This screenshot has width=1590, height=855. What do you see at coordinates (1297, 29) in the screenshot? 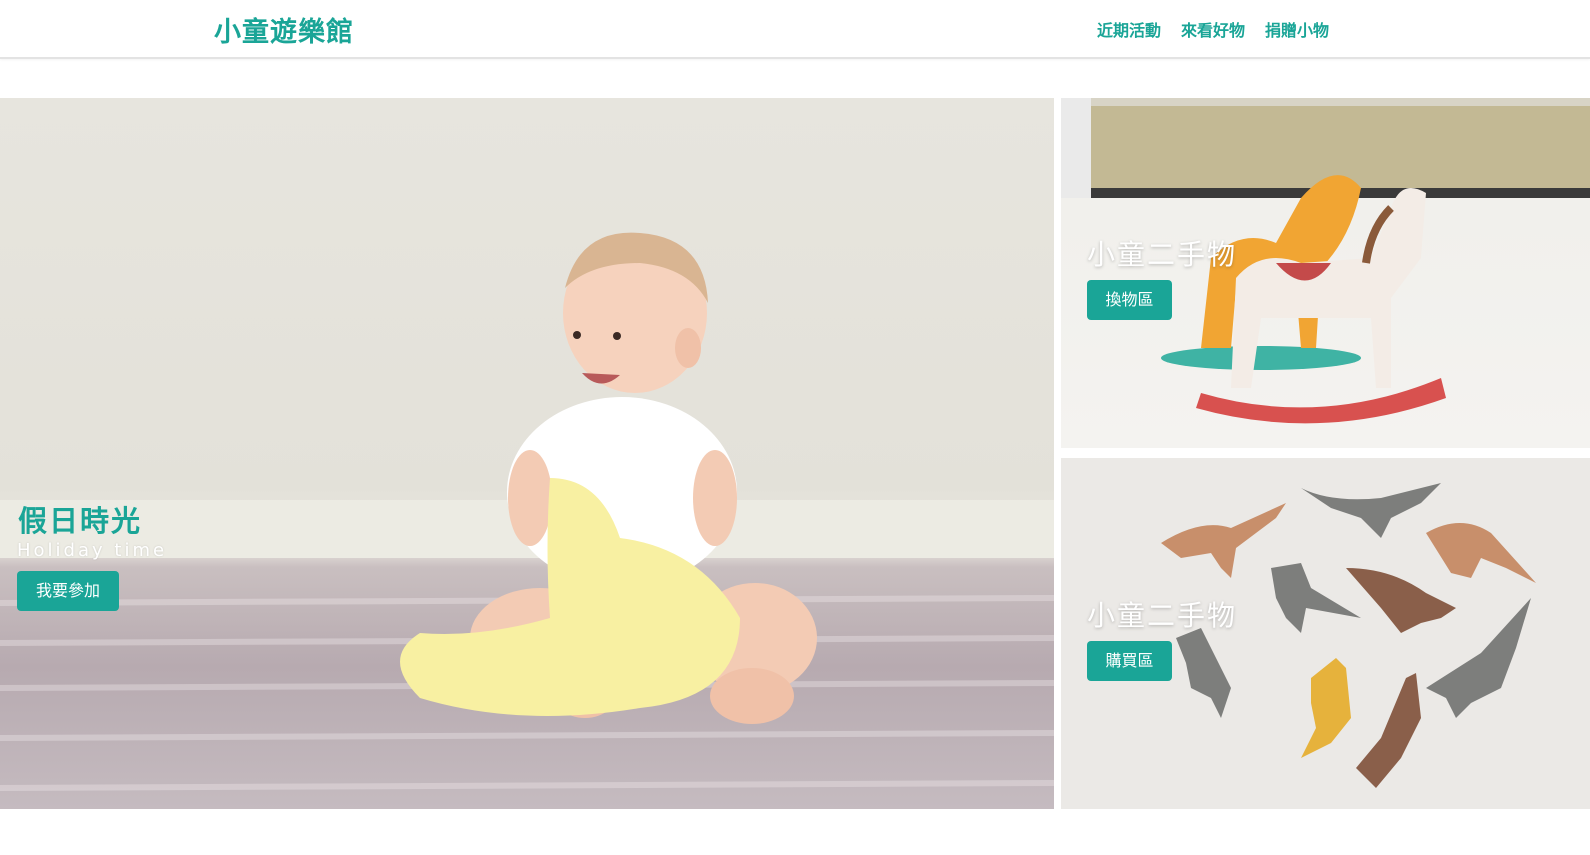
I see `nav-link-donate: 捐贈小物` at bounding box center [1297, 29].